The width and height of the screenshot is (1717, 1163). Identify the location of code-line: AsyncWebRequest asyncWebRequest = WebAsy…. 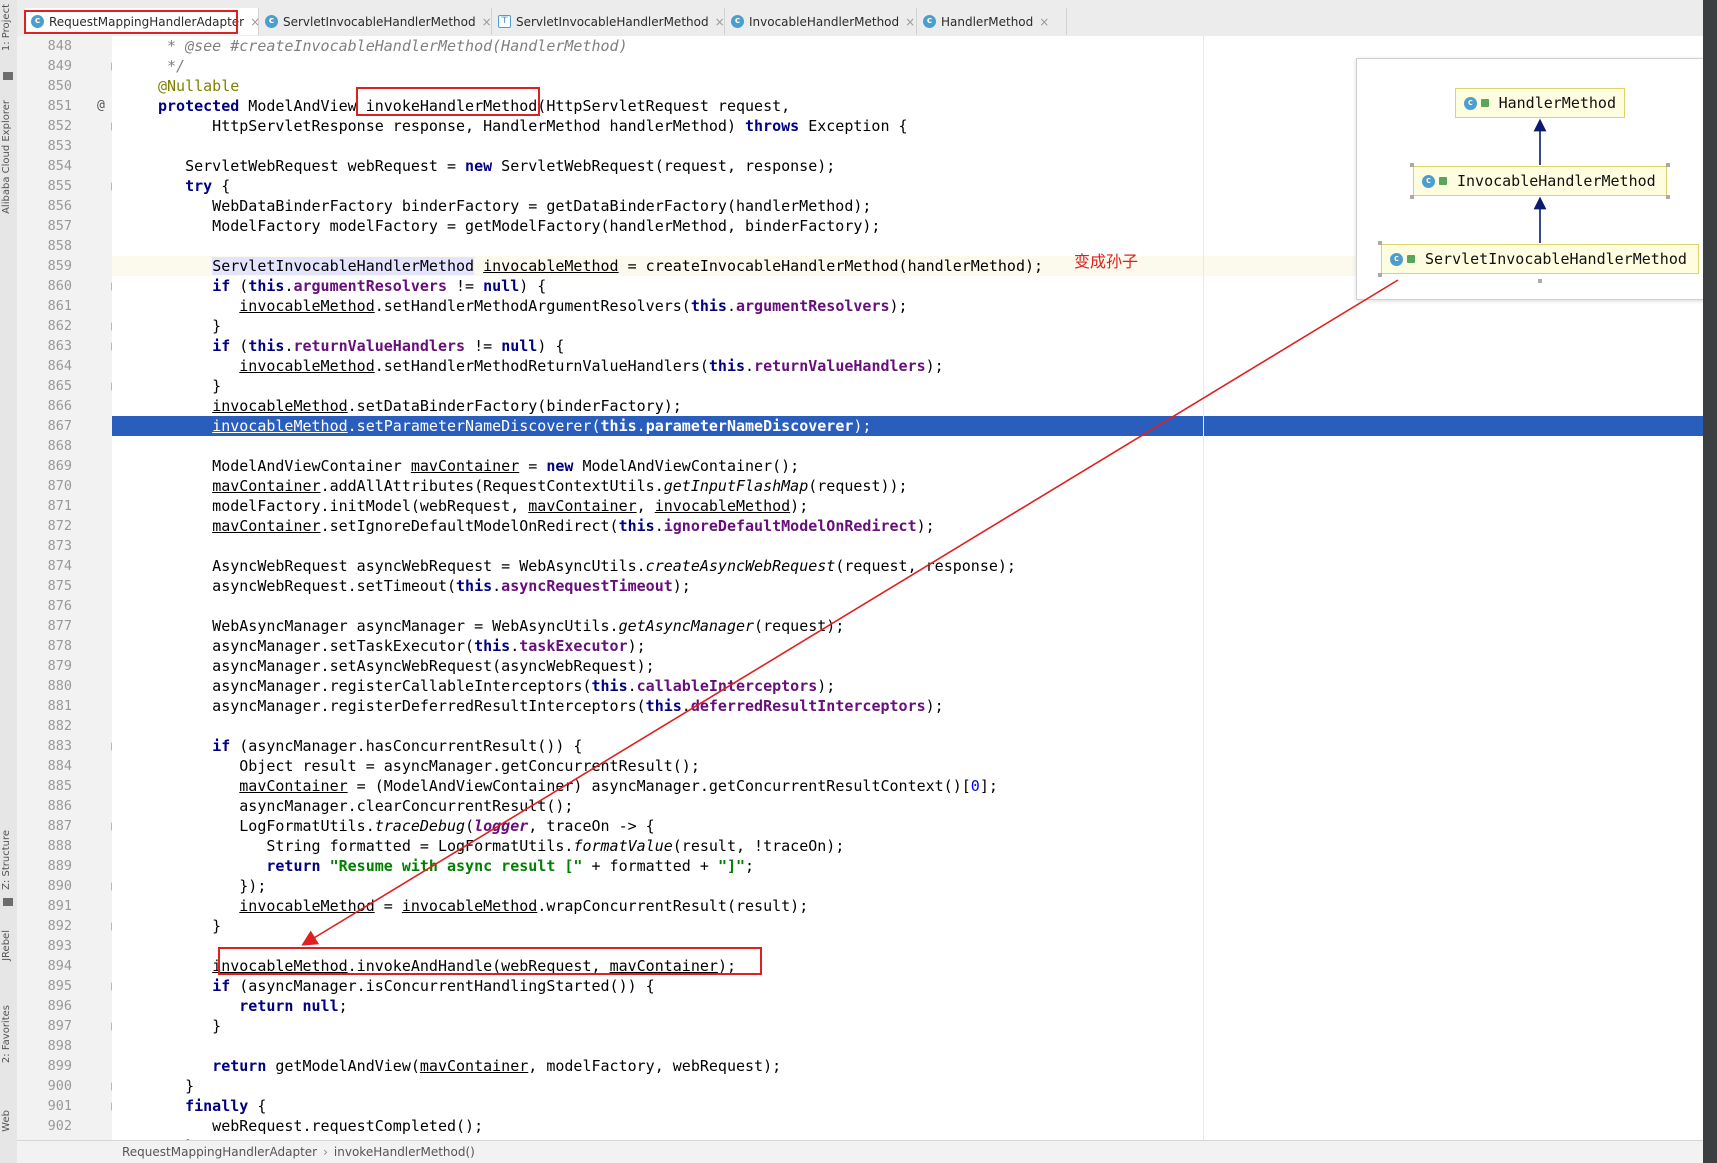
(907, 566).